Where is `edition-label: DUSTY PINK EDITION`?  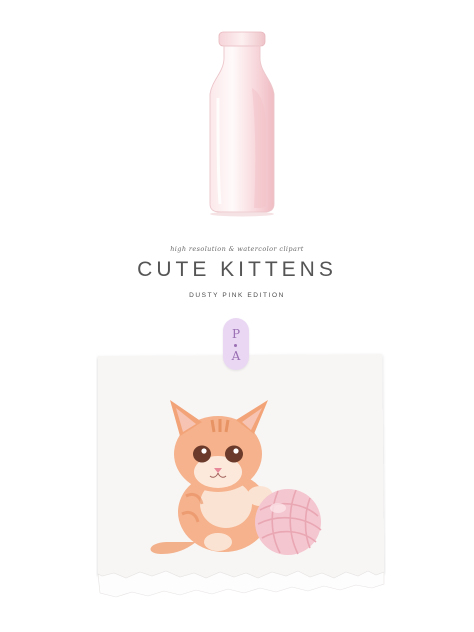 edition-label: DUSTY PINK EDITION is located at coordinates (237, 295).